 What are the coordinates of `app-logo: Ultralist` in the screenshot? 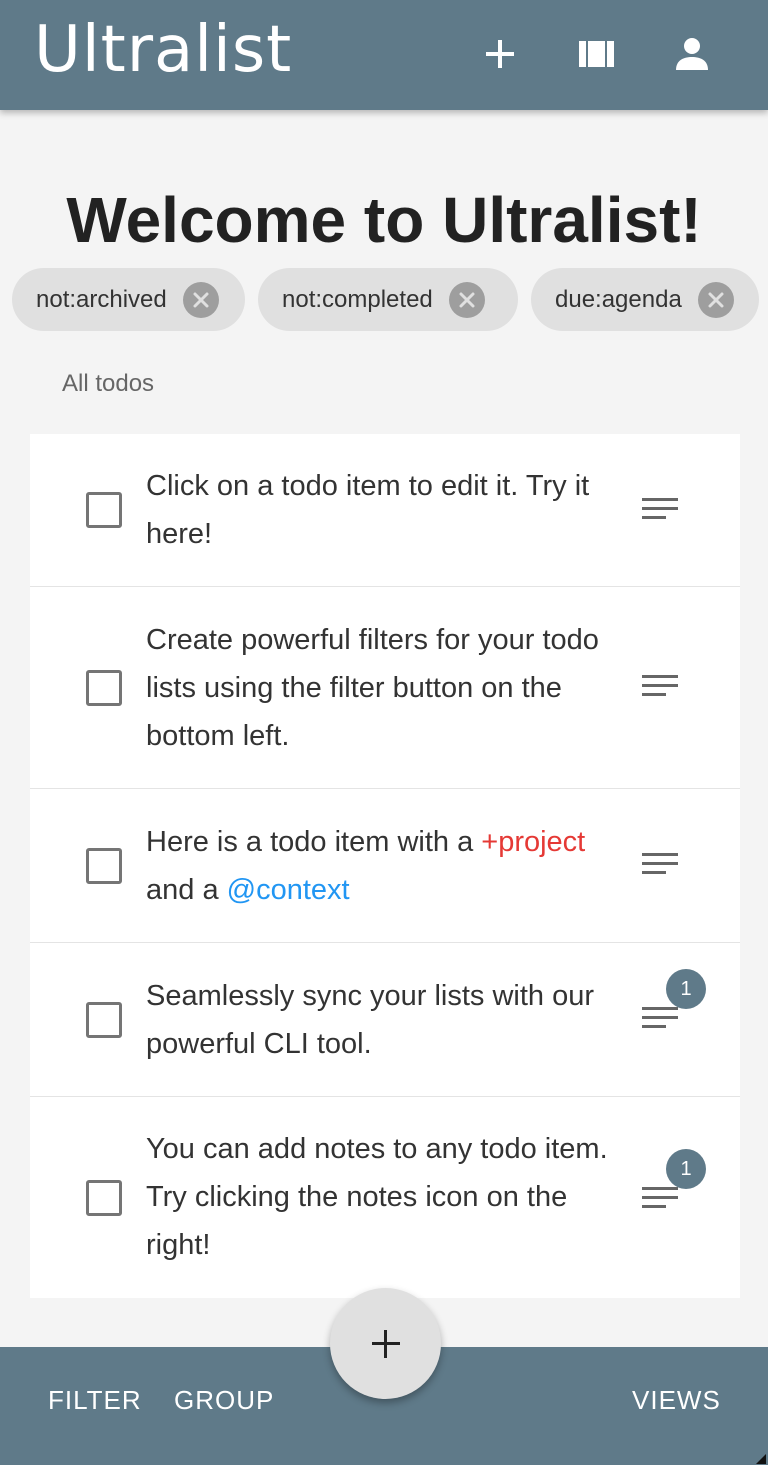 It's located at (163, 50).